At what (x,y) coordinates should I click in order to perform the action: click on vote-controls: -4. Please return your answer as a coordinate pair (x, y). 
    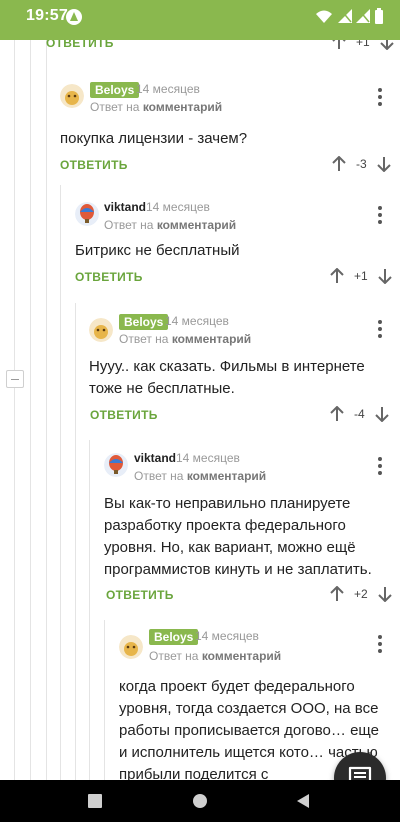
    Looking at the image, I should click on (359, 414).